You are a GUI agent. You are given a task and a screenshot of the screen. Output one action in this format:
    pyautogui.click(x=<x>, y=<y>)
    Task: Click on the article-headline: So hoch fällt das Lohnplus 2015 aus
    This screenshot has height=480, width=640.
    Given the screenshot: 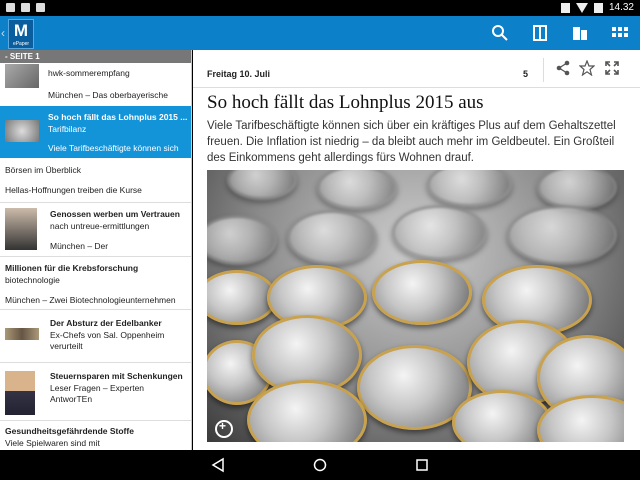 What is the action you would take?
    pyautogui.click(x=345, y=102)
    